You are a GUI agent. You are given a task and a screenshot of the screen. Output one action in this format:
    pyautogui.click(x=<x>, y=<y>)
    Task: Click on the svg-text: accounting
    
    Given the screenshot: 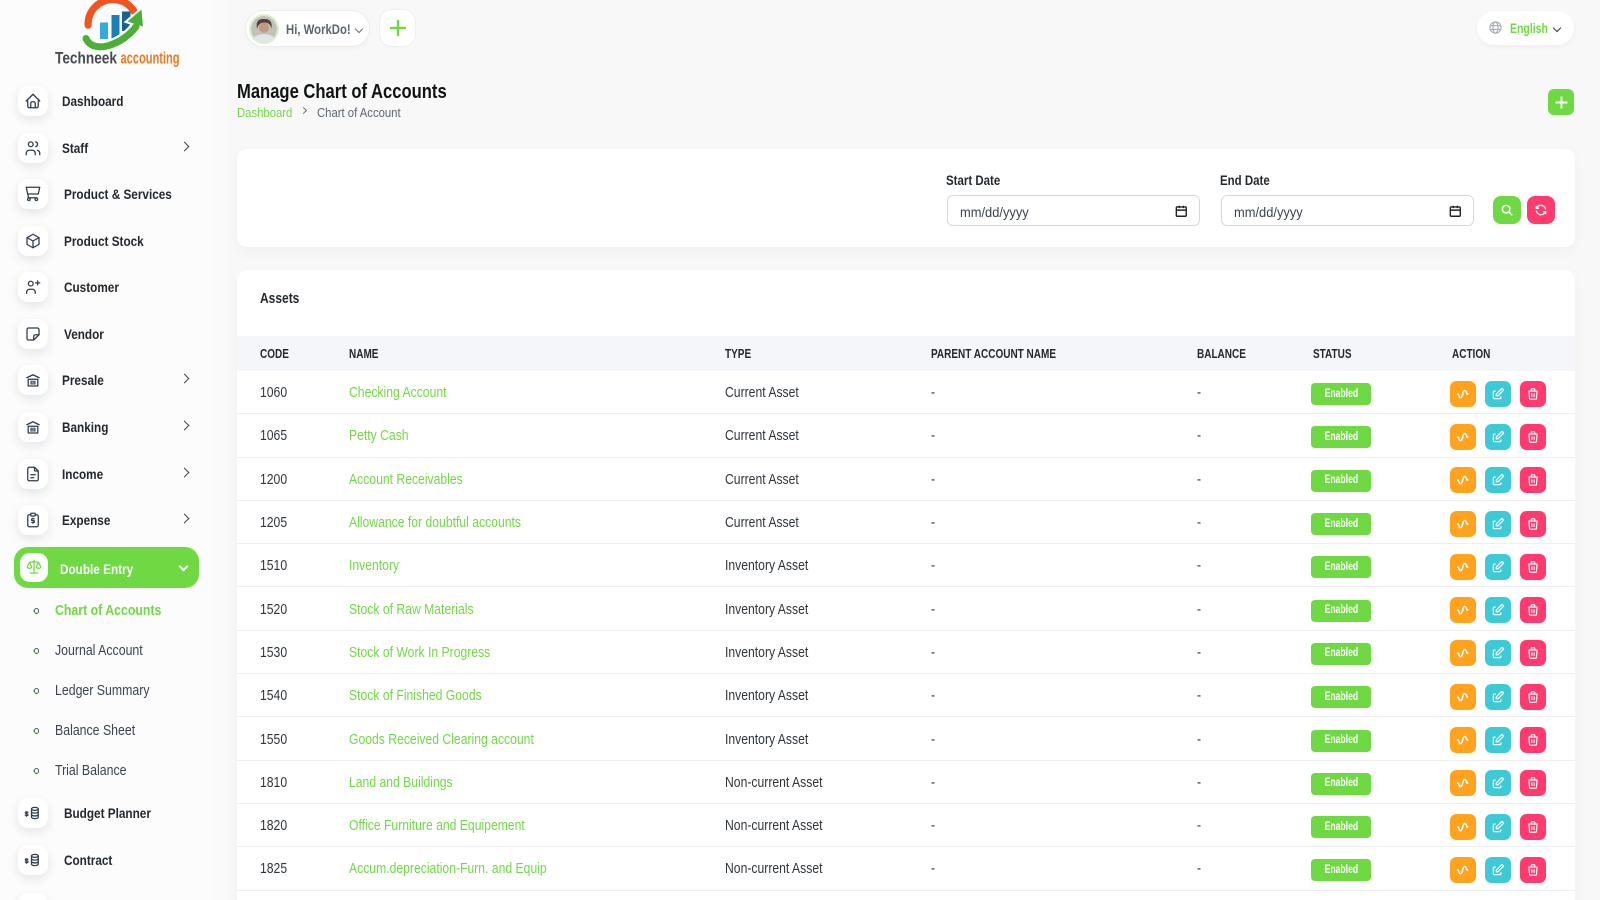 What is the action you would take?
    pyautogui.click(x=150, y=59)
    